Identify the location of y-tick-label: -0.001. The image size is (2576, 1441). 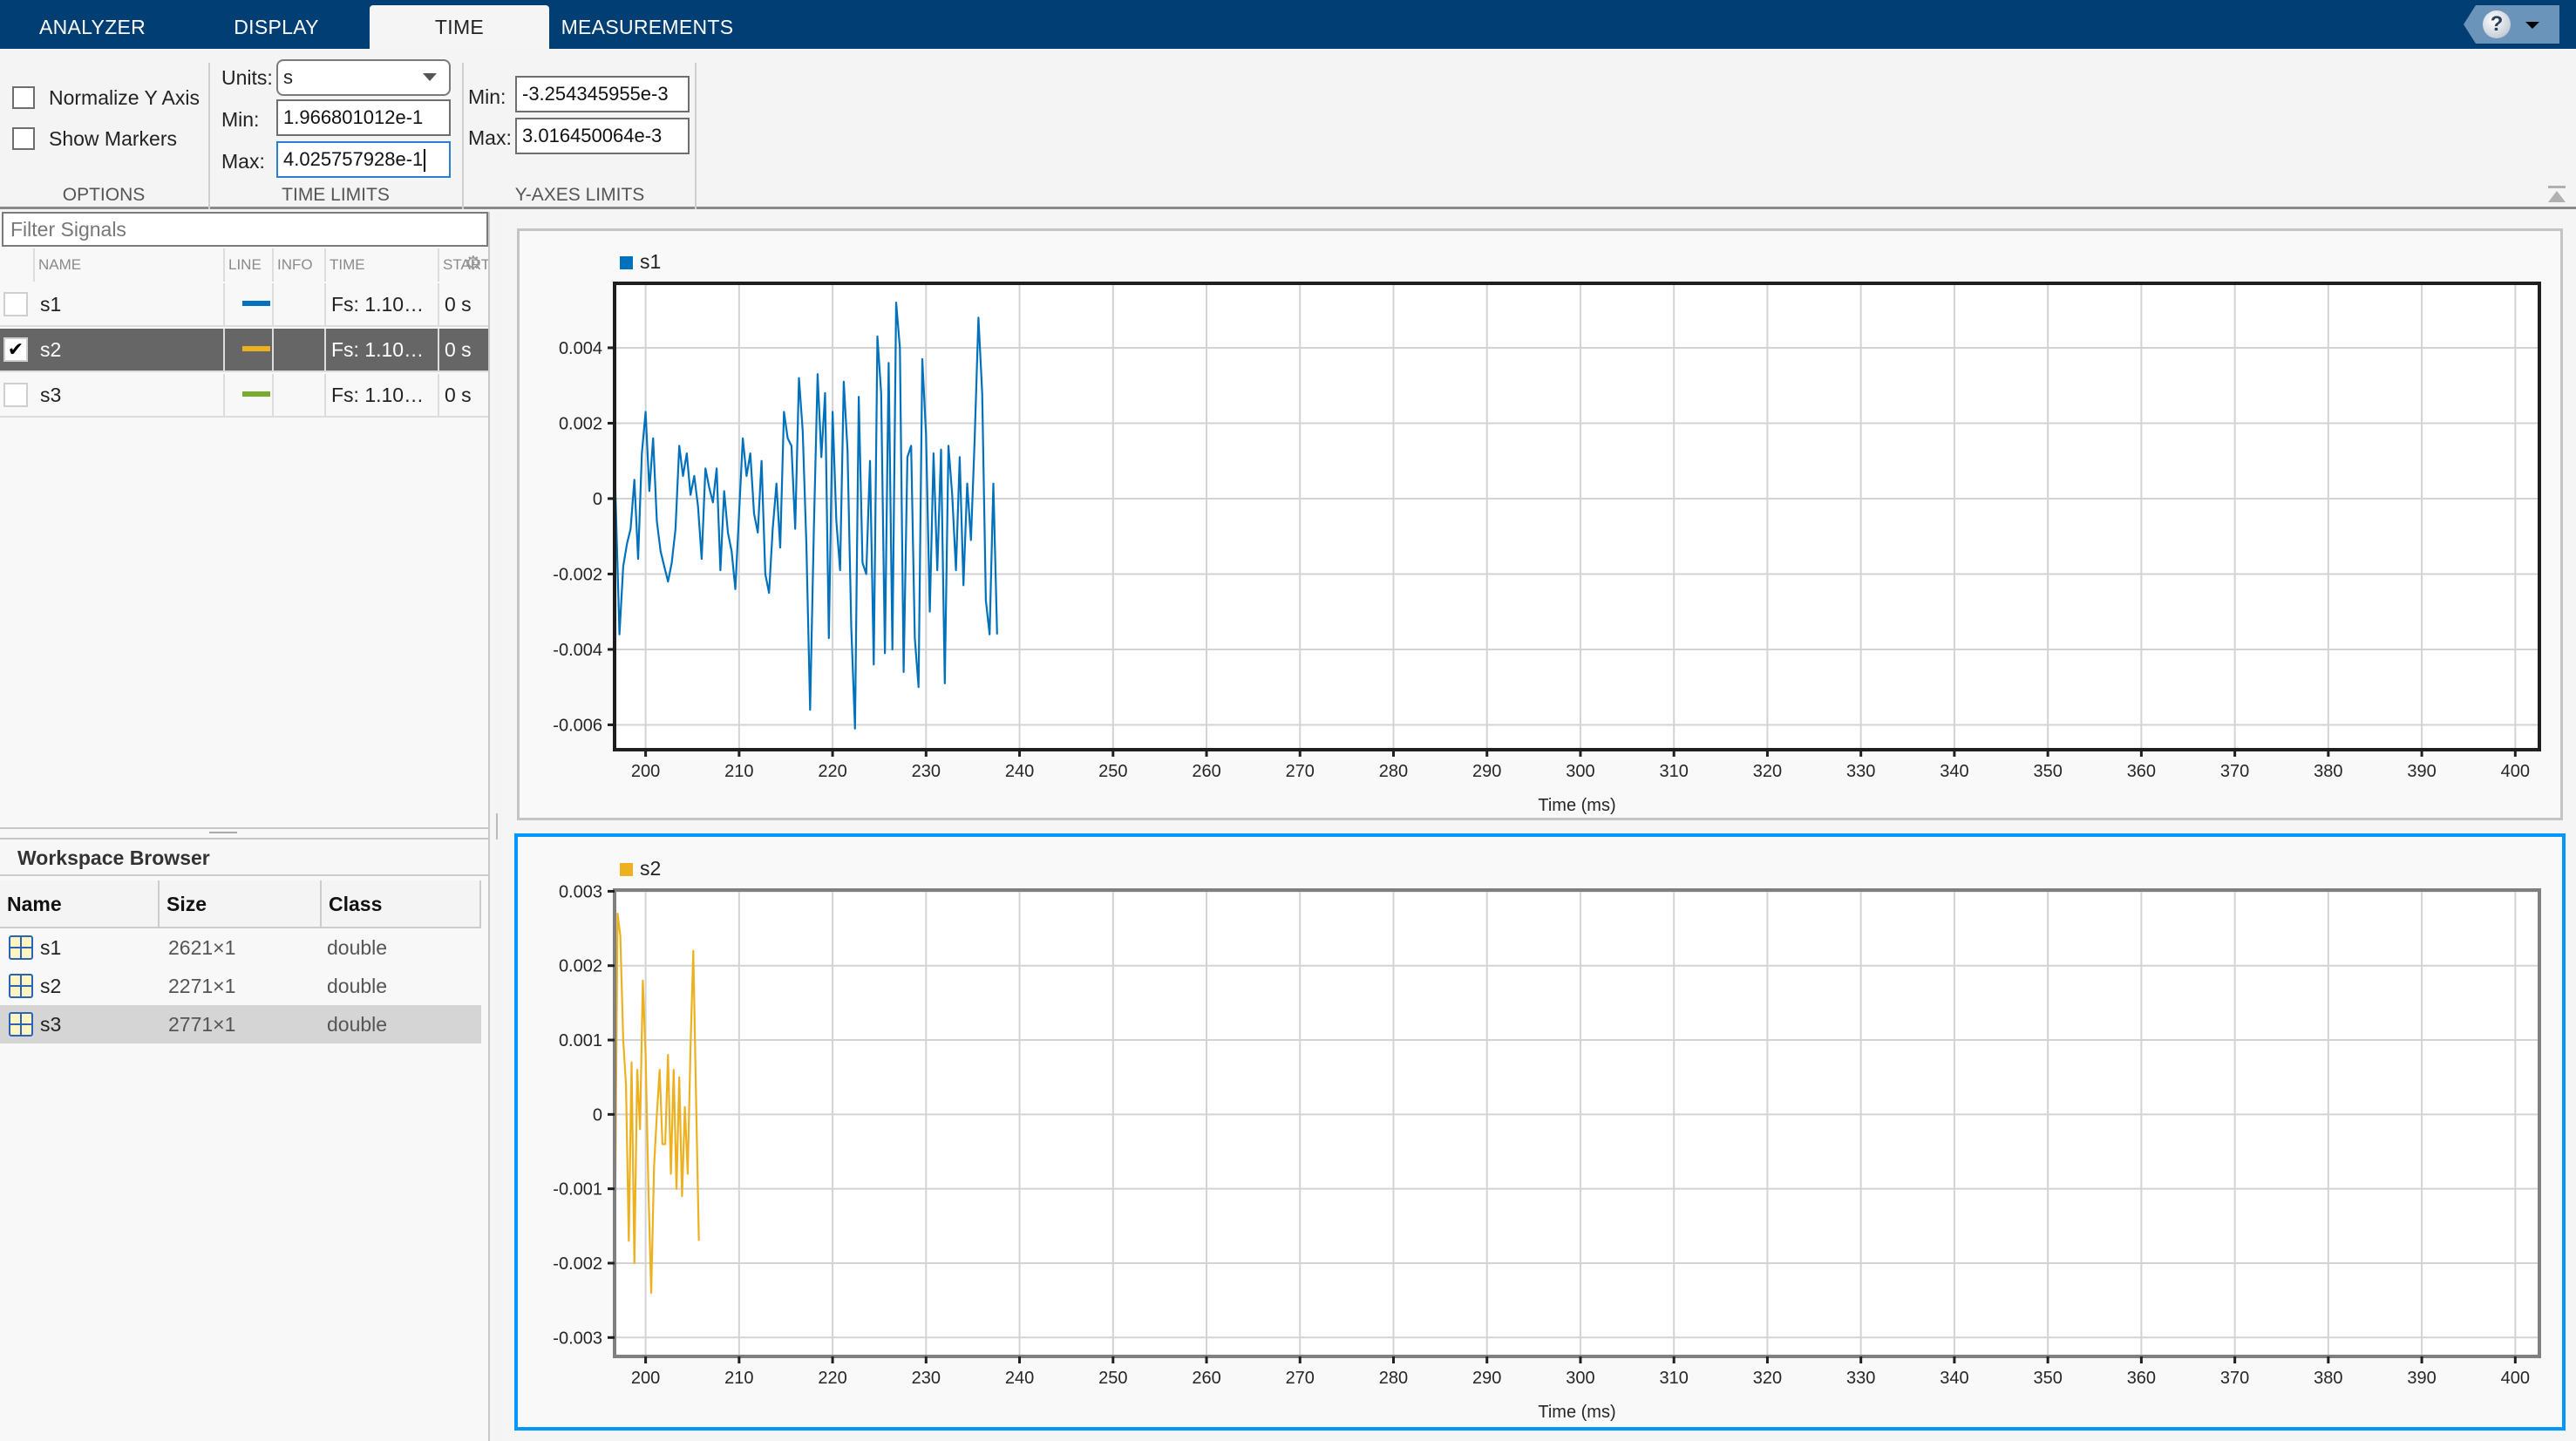
(577, 1190).